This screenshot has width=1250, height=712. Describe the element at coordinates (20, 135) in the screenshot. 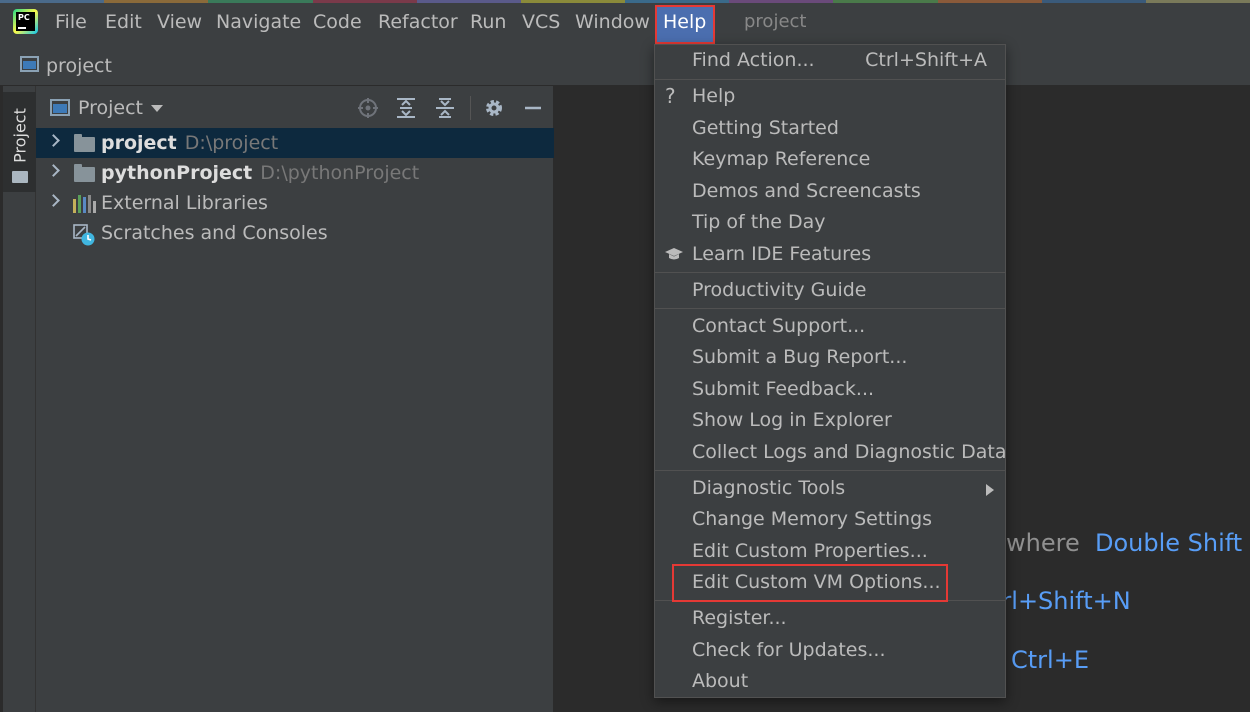

I see `tool-tab-label: Project` at that location.